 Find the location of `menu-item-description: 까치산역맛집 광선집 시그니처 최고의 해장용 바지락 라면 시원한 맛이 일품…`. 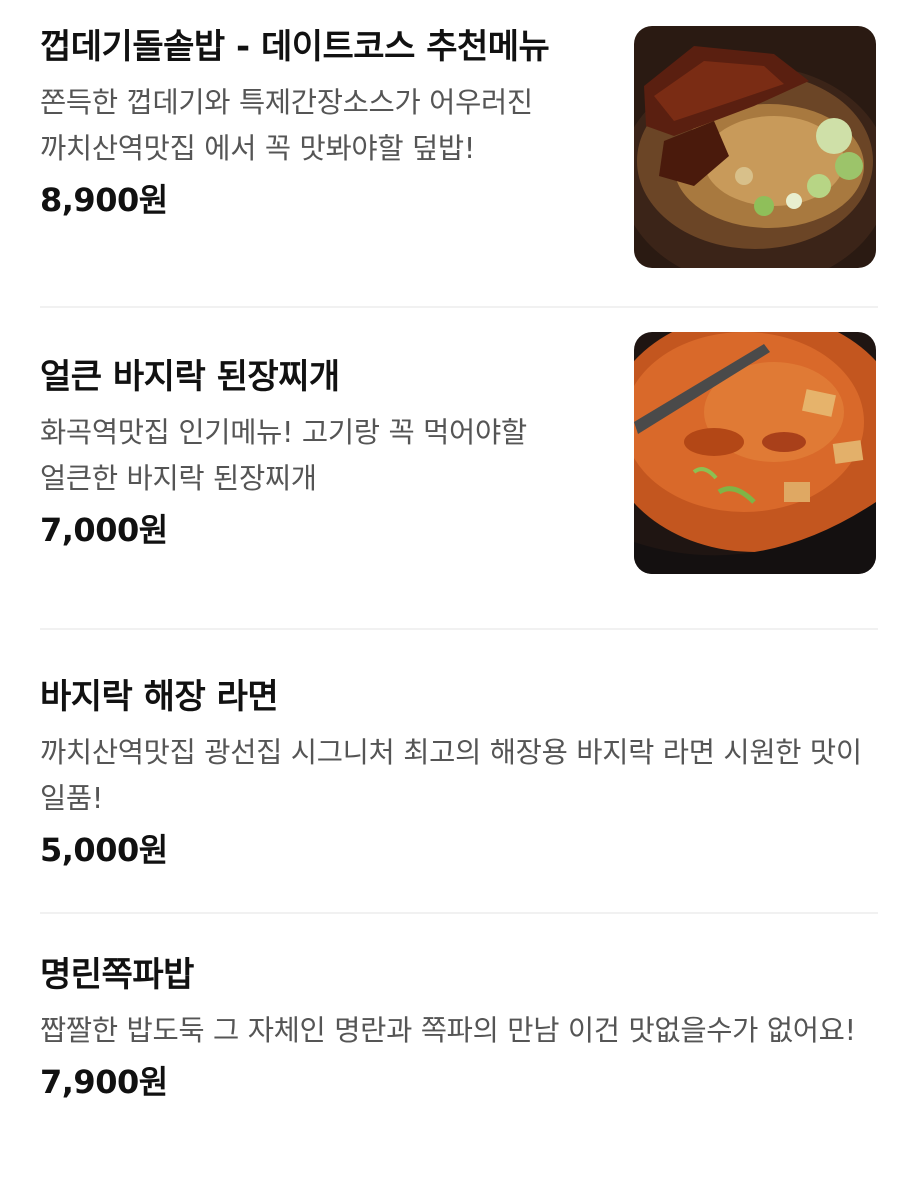

menu-item-description: 까치산역맛집 광선집 시그니처 최고의 해장용 바지락 라면 시원한 맛이 일품… is located at coordinates (451, 775).